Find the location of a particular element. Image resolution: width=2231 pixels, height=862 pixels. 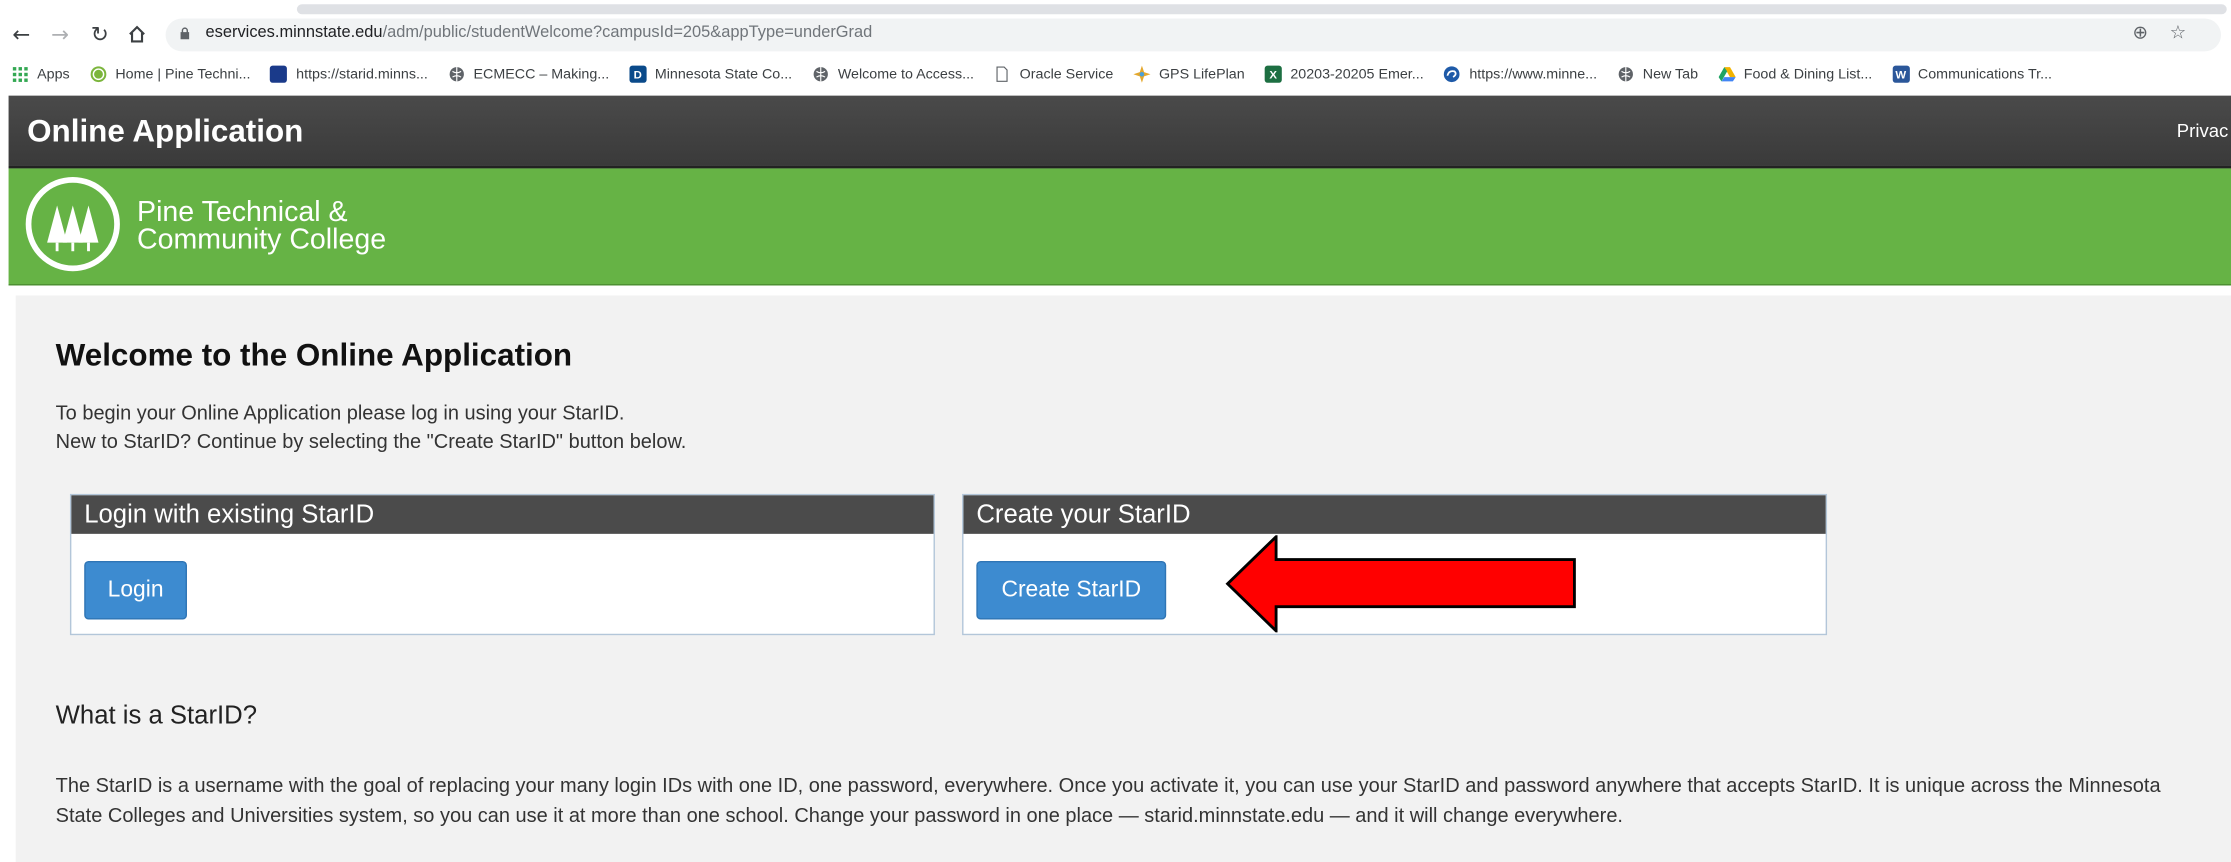

bookmark-item: New Tab is located at coordinates (1657, 74).